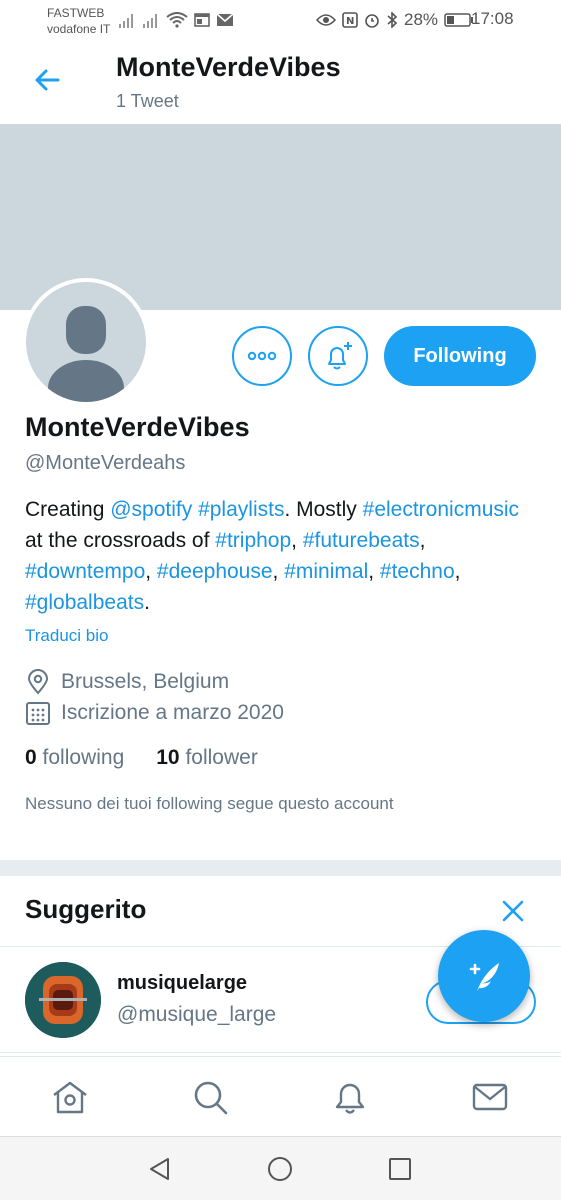  What do you see at coordinates (225, 19) in the screenshot?
I see `mail-status-icon` at bounding box center [225, 19].